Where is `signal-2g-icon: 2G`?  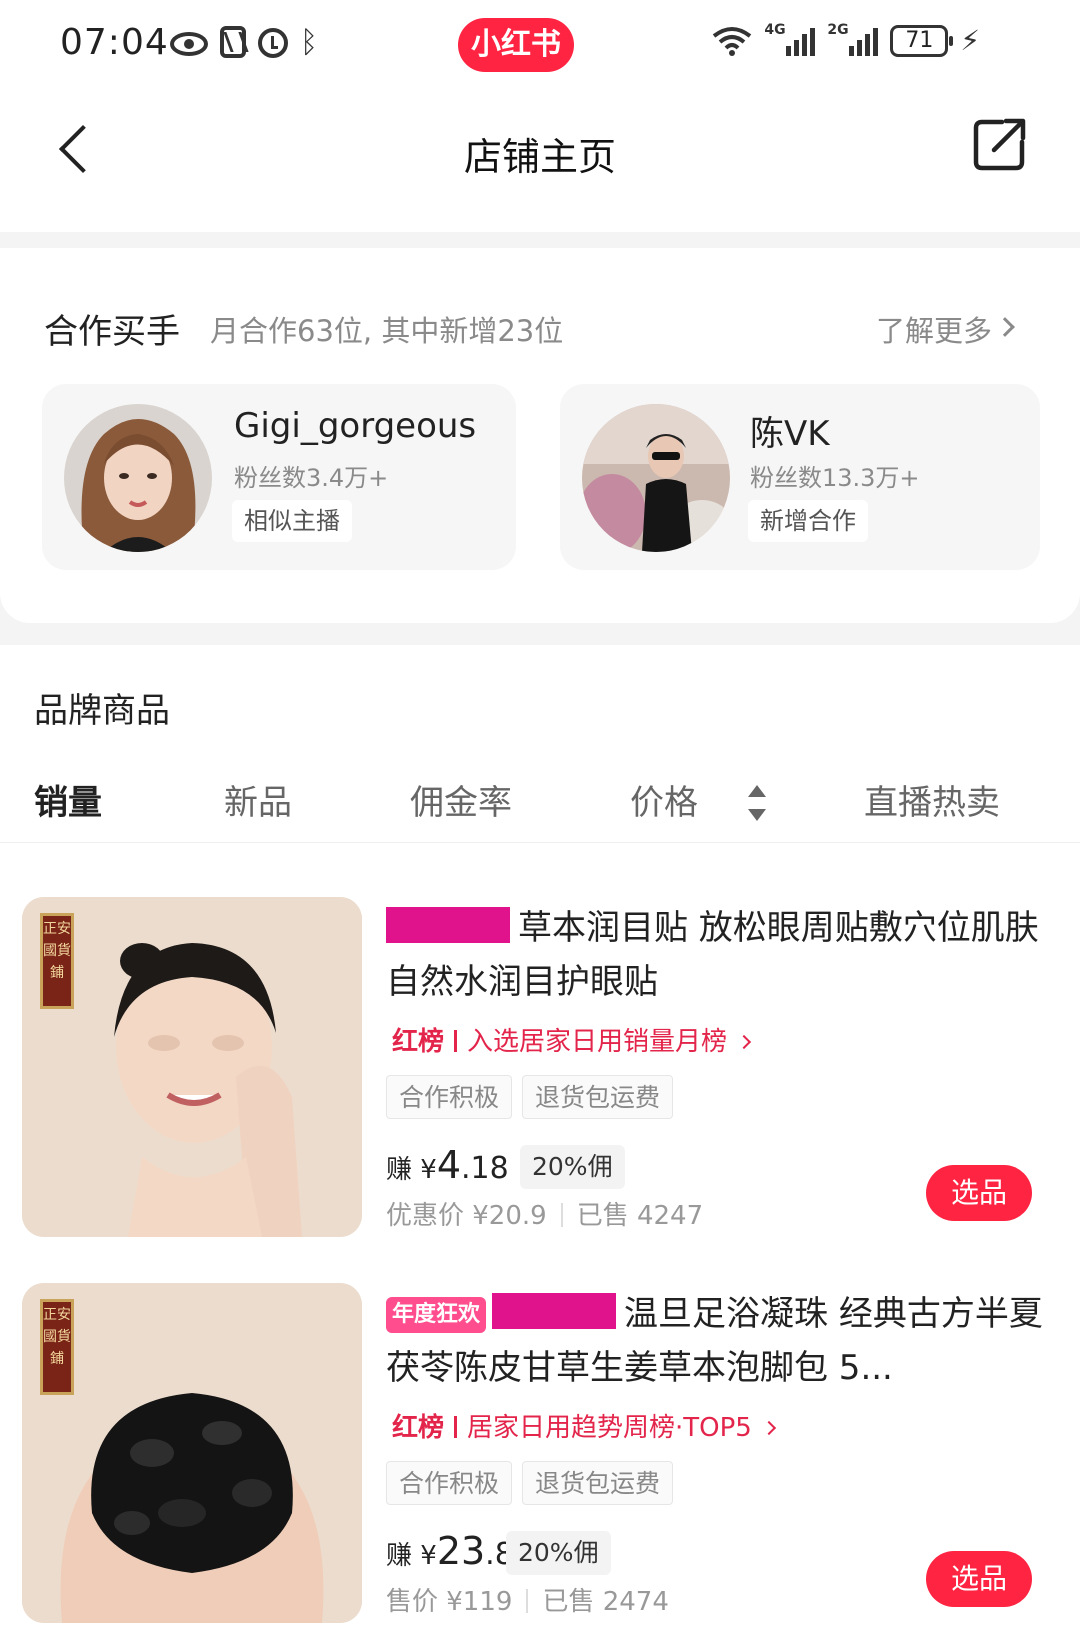
signal-2g-icon: 2G is located at coordinates (853, 39).